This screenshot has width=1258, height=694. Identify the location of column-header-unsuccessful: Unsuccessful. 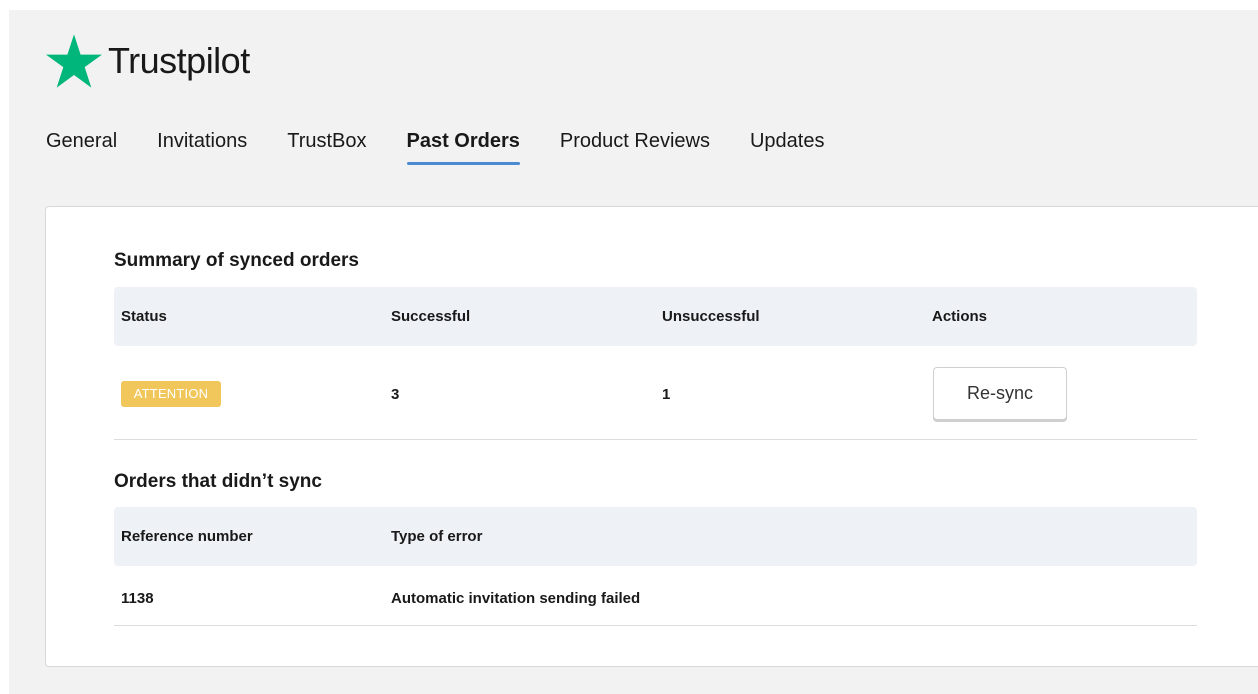
(711, 316).